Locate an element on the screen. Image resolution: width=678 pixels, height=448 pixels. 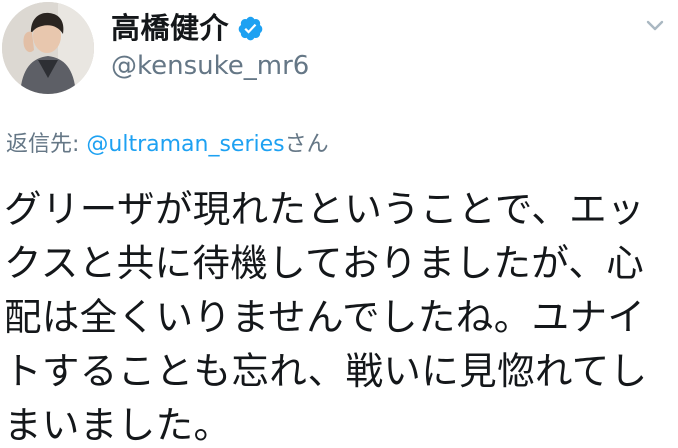
reply-context: 返信先: @ultraman_seriesさん is located at coordinates (167, 145).